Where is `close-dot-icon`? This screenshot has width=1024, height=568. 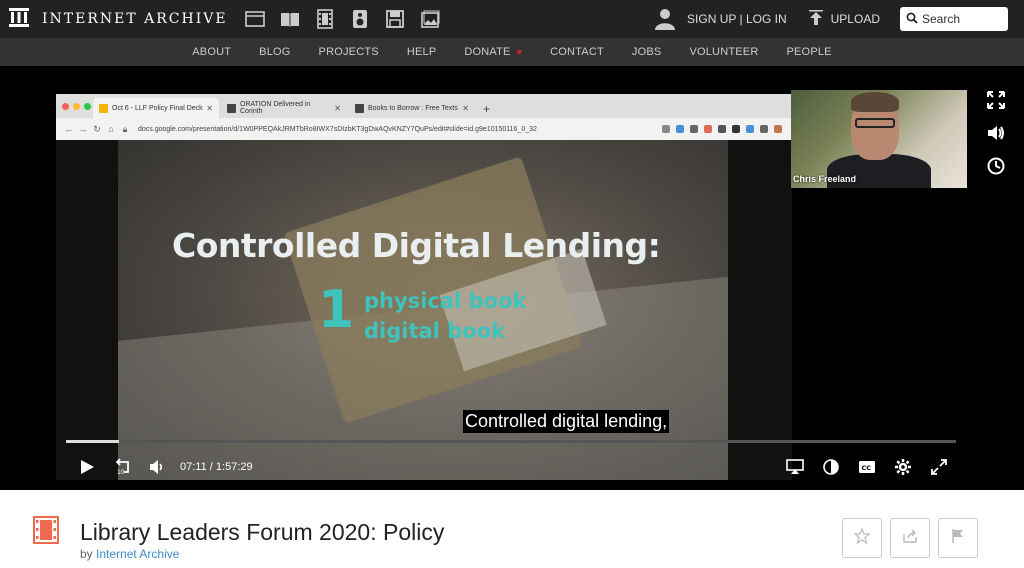
close-dot-icon is located at coordinates (65, 106).